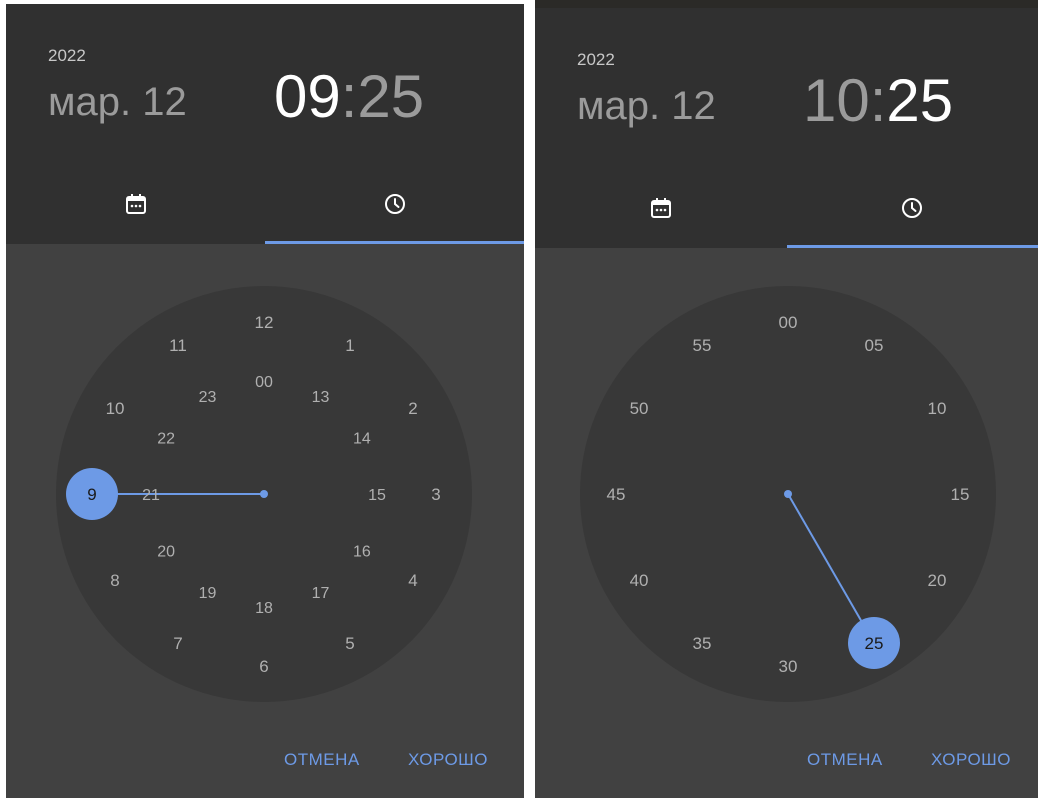 The height and width of the screenshot is (798, 1038). Describe the element at coordinates (788, 666) in the screenshot. I see `minute-label: 30` at that location.